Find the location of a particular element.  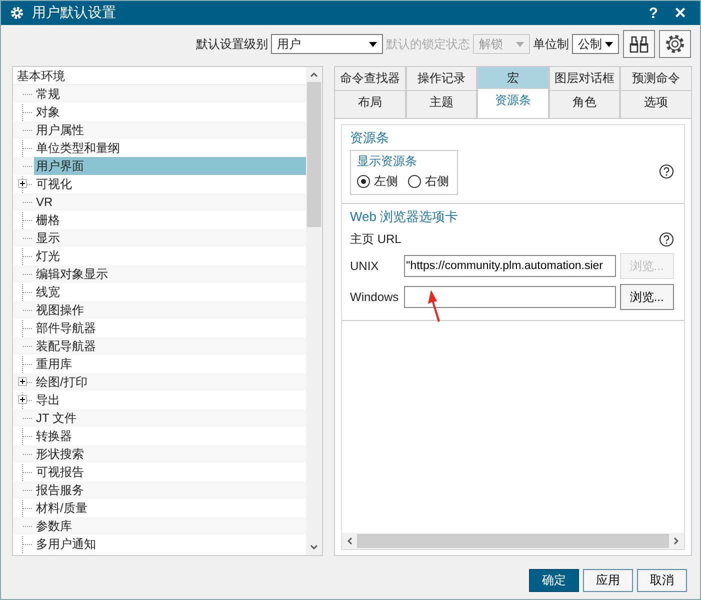

tree-item: 材料/质量 is located at coordinates (170, 508).